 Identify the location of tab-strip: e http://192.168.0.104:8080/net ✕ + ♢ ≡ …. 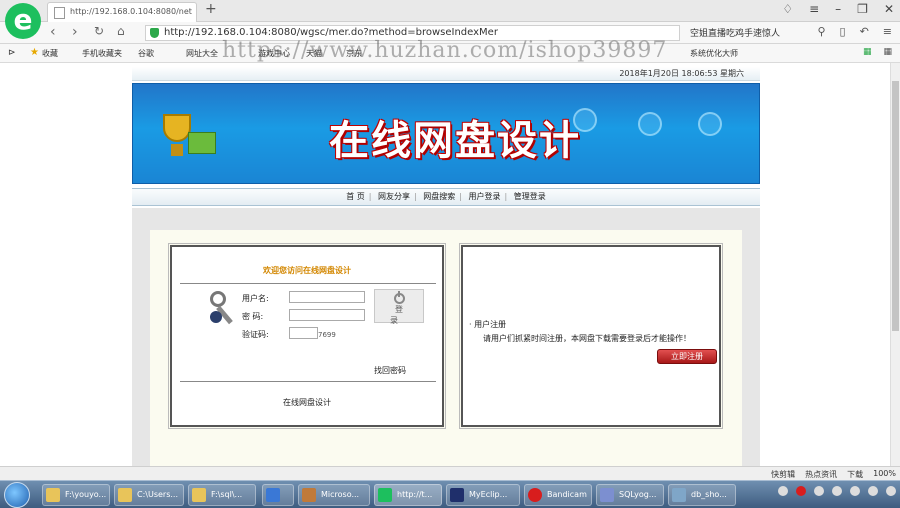
(450, 19).